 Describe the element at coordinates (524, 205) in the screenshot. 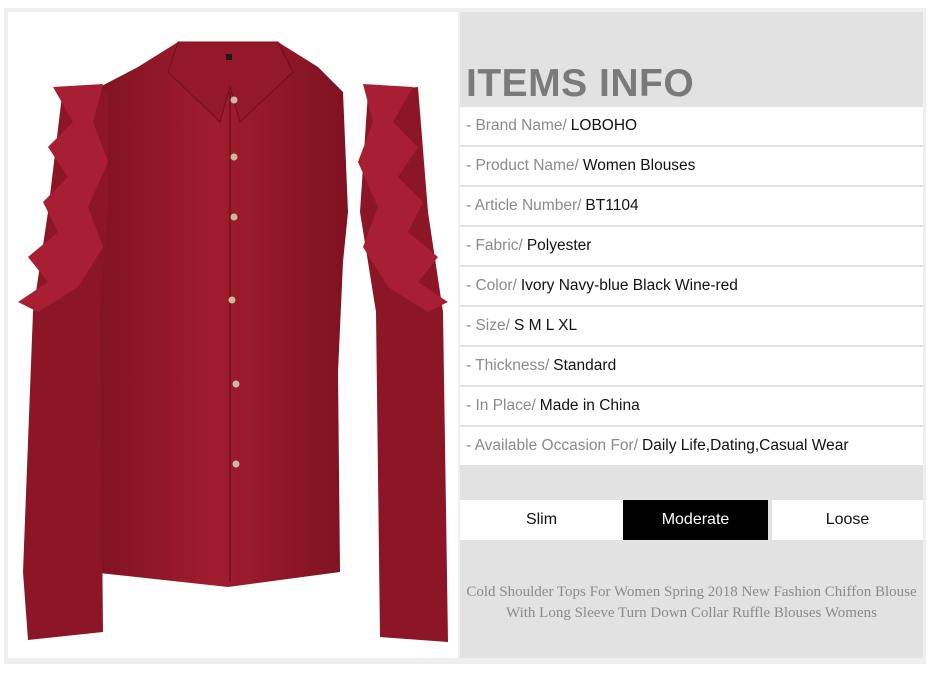

I see `spec-label: - Article Number/` at that location.